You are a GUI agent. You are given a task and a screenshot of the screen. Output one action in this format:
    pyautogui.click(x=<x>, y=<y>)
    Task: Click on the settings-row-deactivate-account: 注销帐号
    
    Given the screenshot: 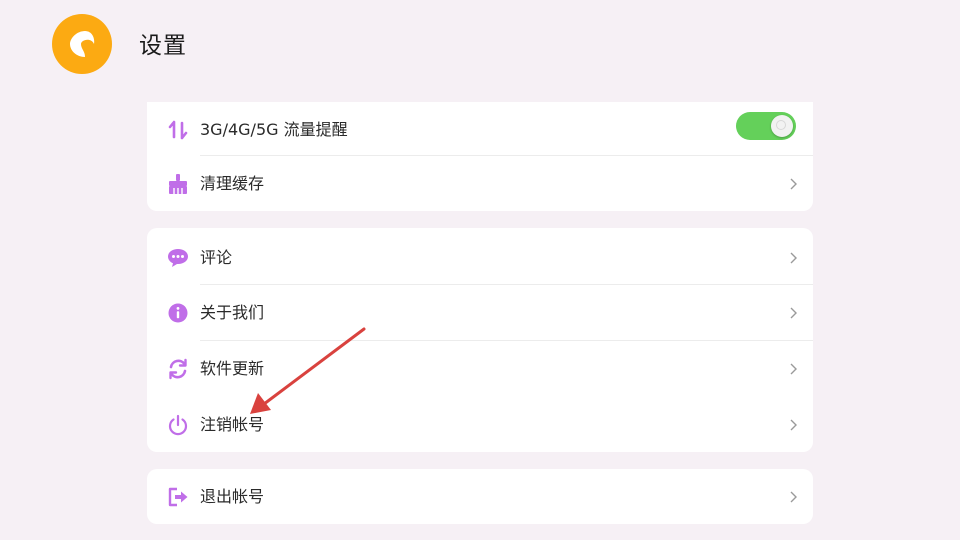 What is the action you would take?
    pyautogui.click(x=480, y=424)
    